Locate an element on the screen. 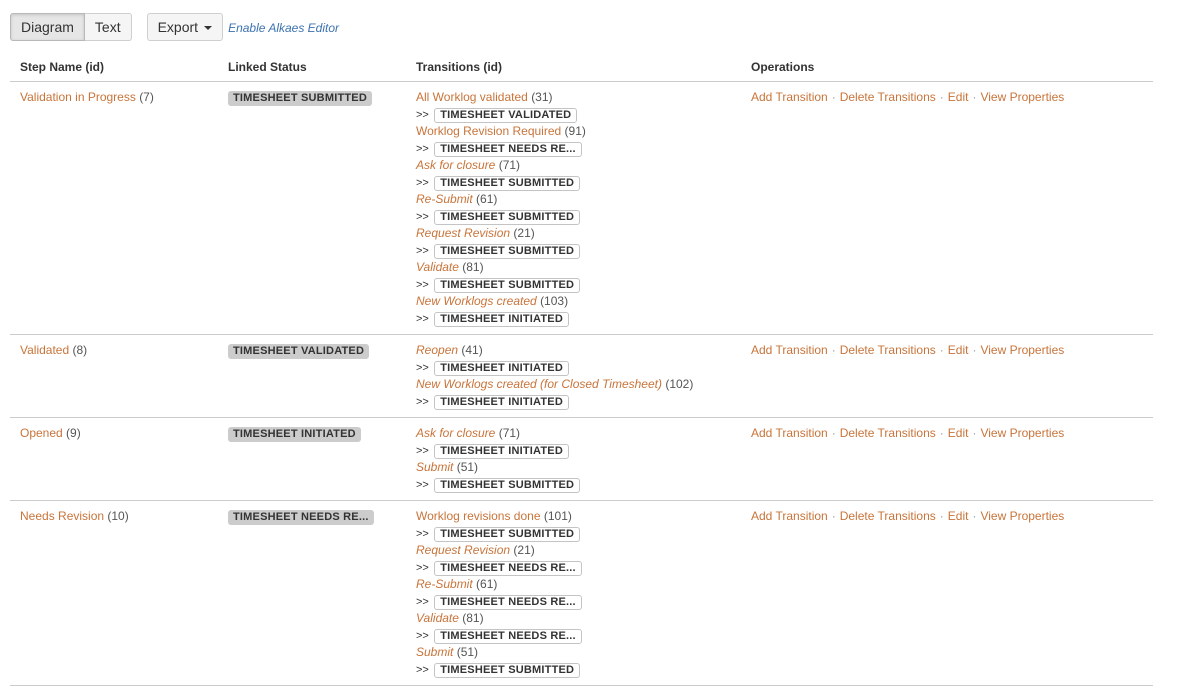 This screenshot has height=696, width=1177. transition-id: (101) is located at coordinates (557, 516).